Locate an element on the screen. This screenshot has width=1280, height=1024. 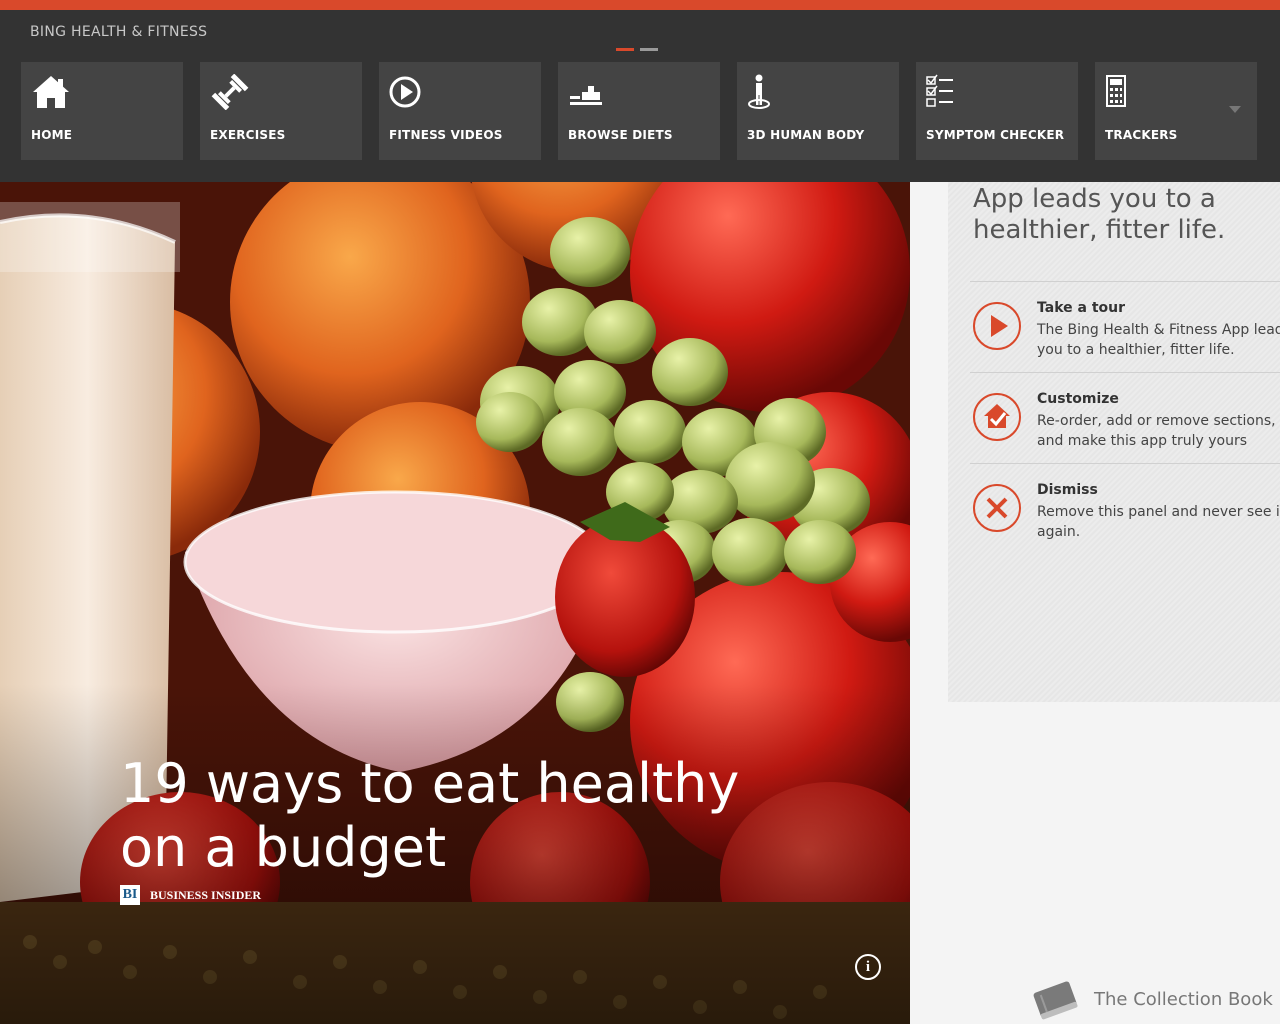
play-icon is located at coordinates (997, 326).